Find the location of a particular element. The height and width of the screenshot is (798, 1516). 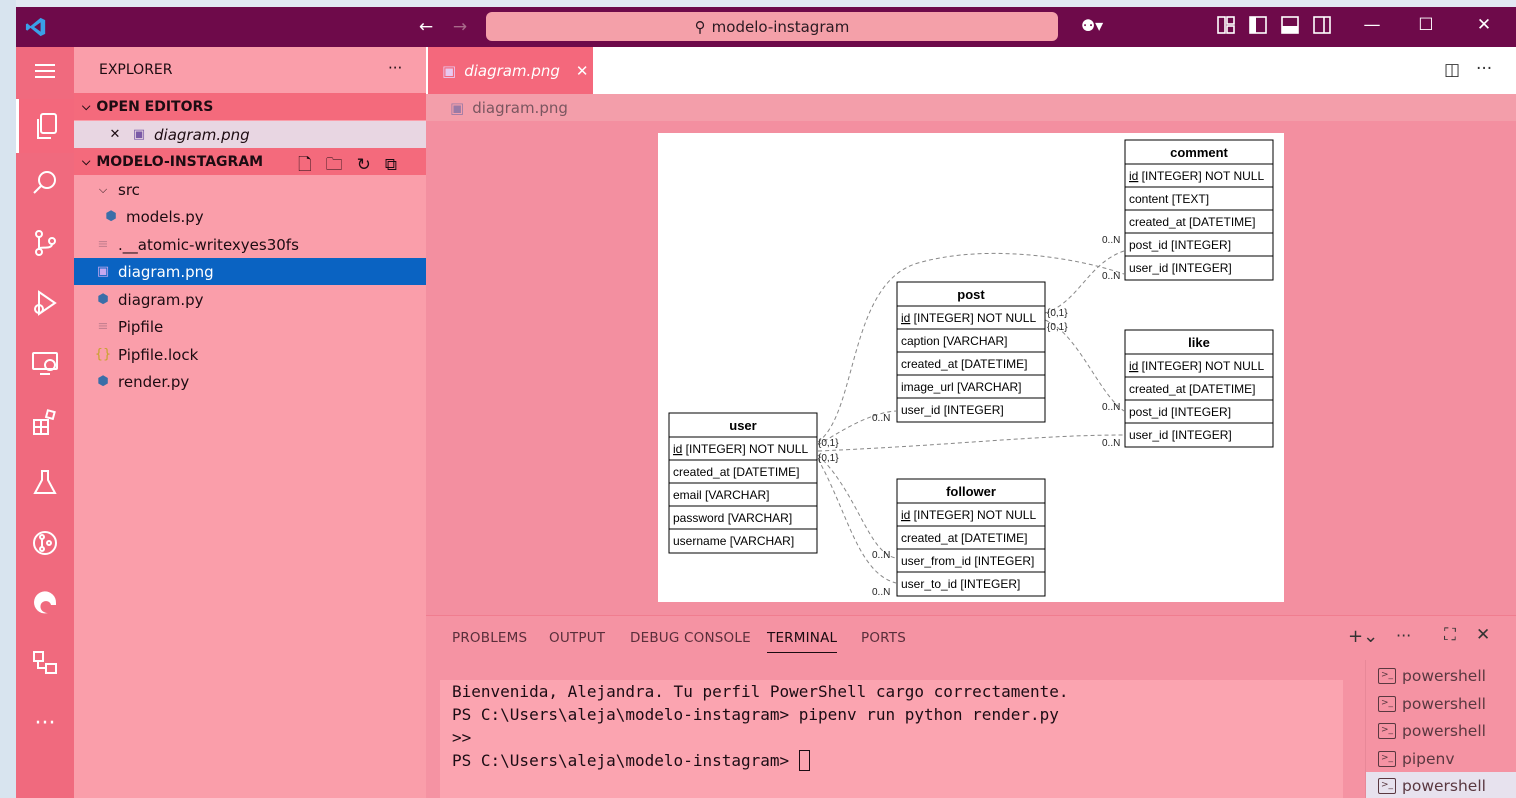

extensions-icon is located at coordinates (45, 423).